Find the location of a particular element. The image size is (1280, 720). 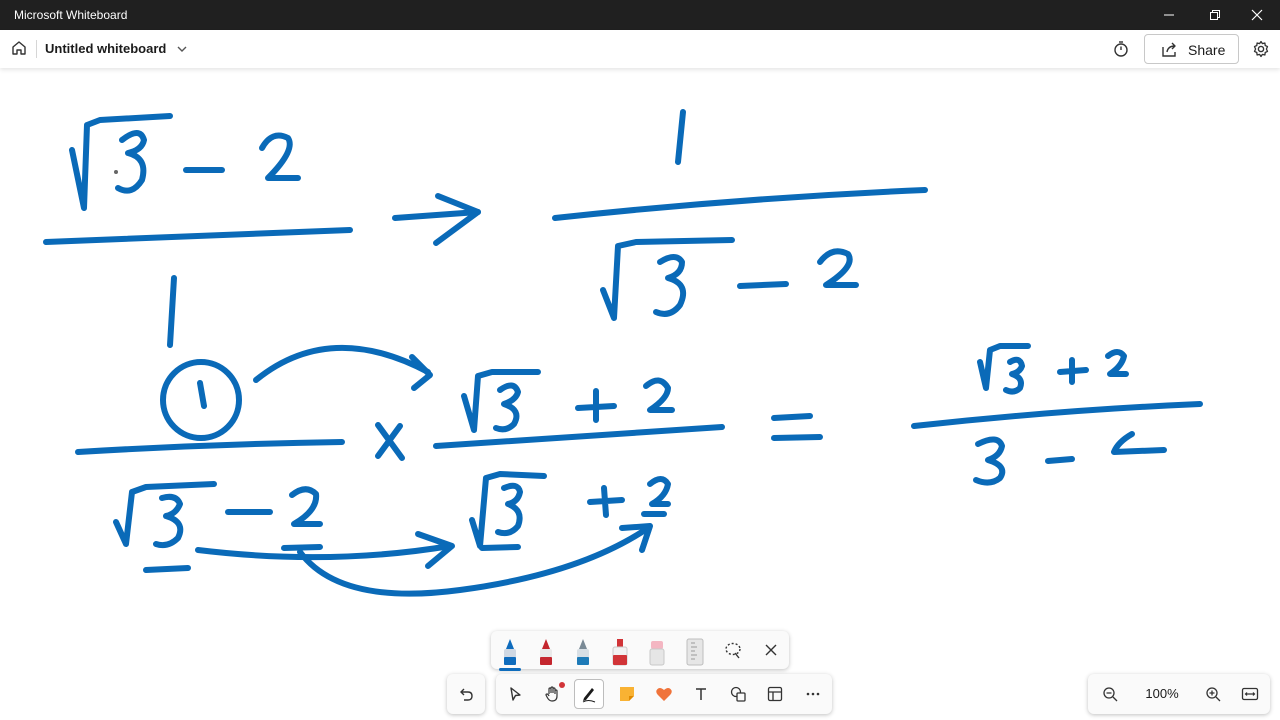

gray-pen-icon is located at coordinates (583, 652).